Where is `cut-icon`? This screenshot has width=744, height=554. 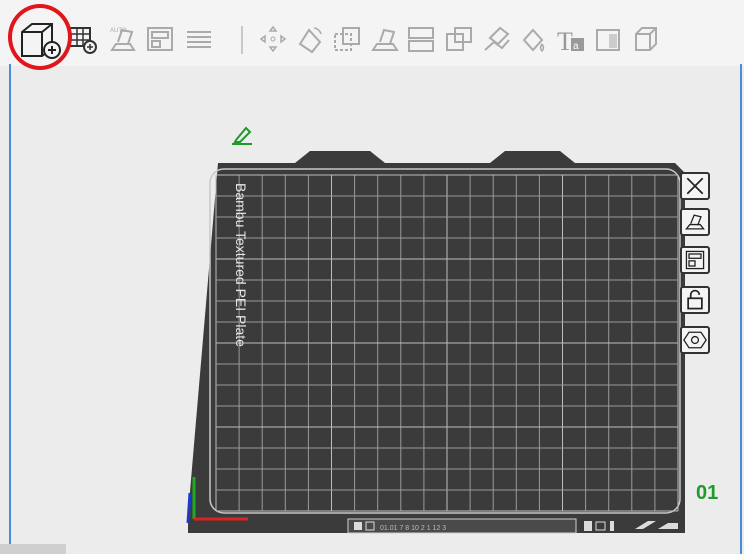 cut-icon is located at coordinates (459, 39).